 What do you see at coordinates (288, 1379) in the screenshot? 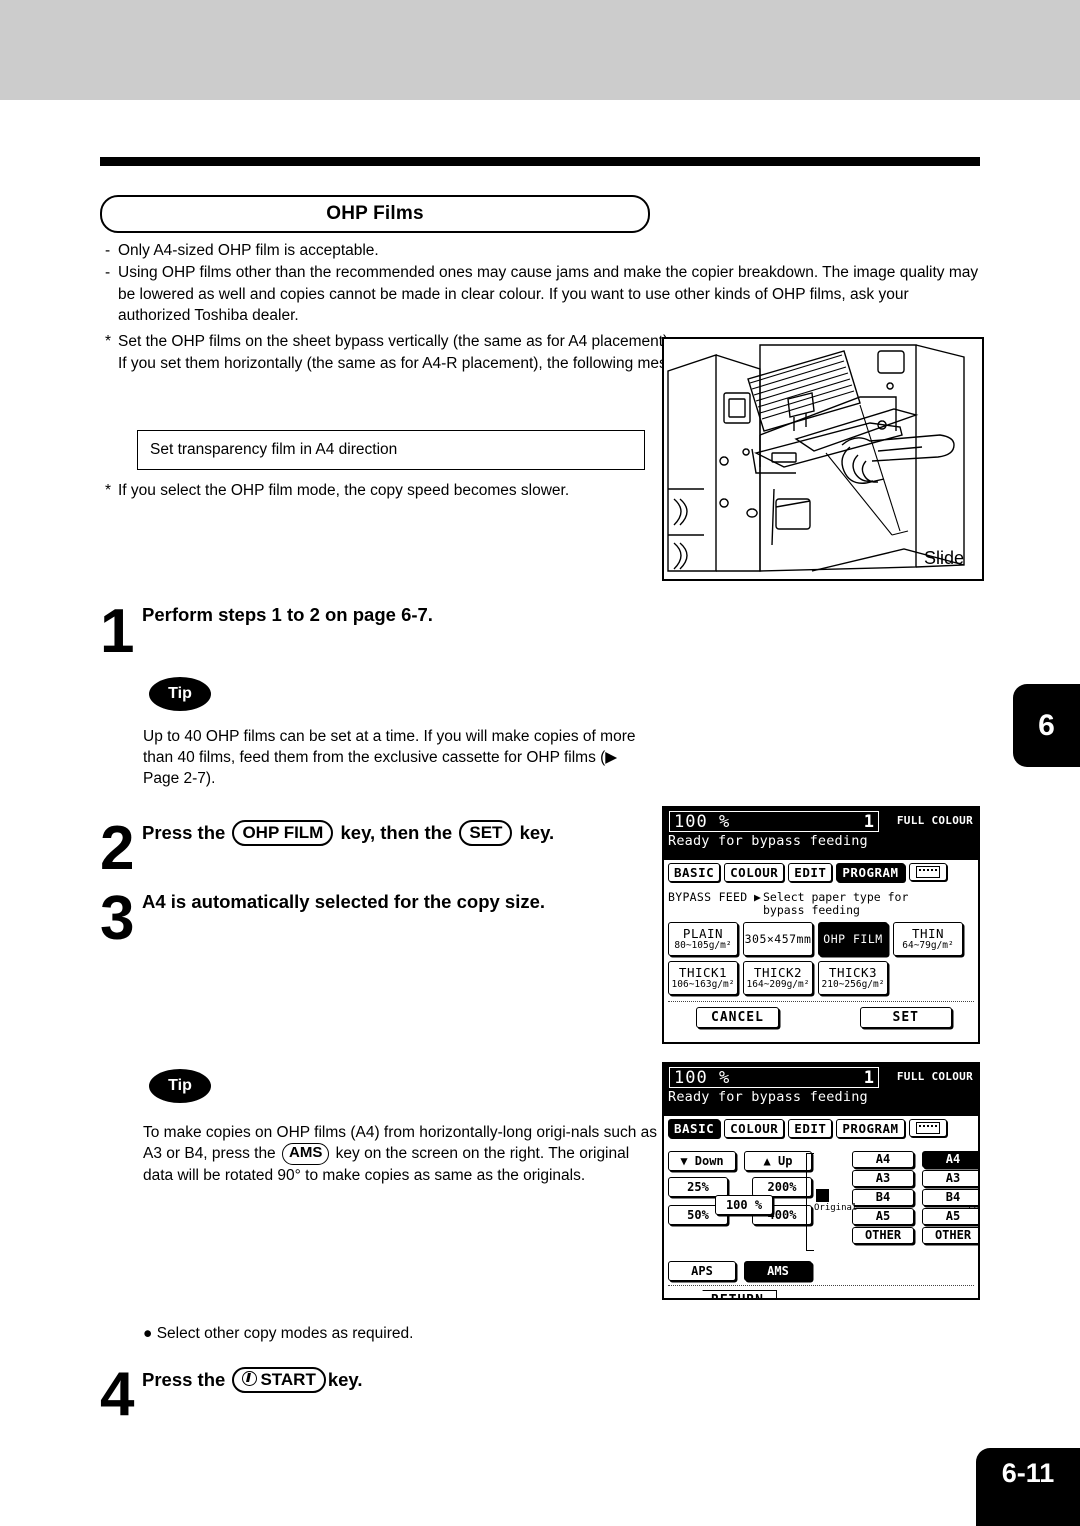
I see `start-key-label: START` at bounding box center [288, 1379].